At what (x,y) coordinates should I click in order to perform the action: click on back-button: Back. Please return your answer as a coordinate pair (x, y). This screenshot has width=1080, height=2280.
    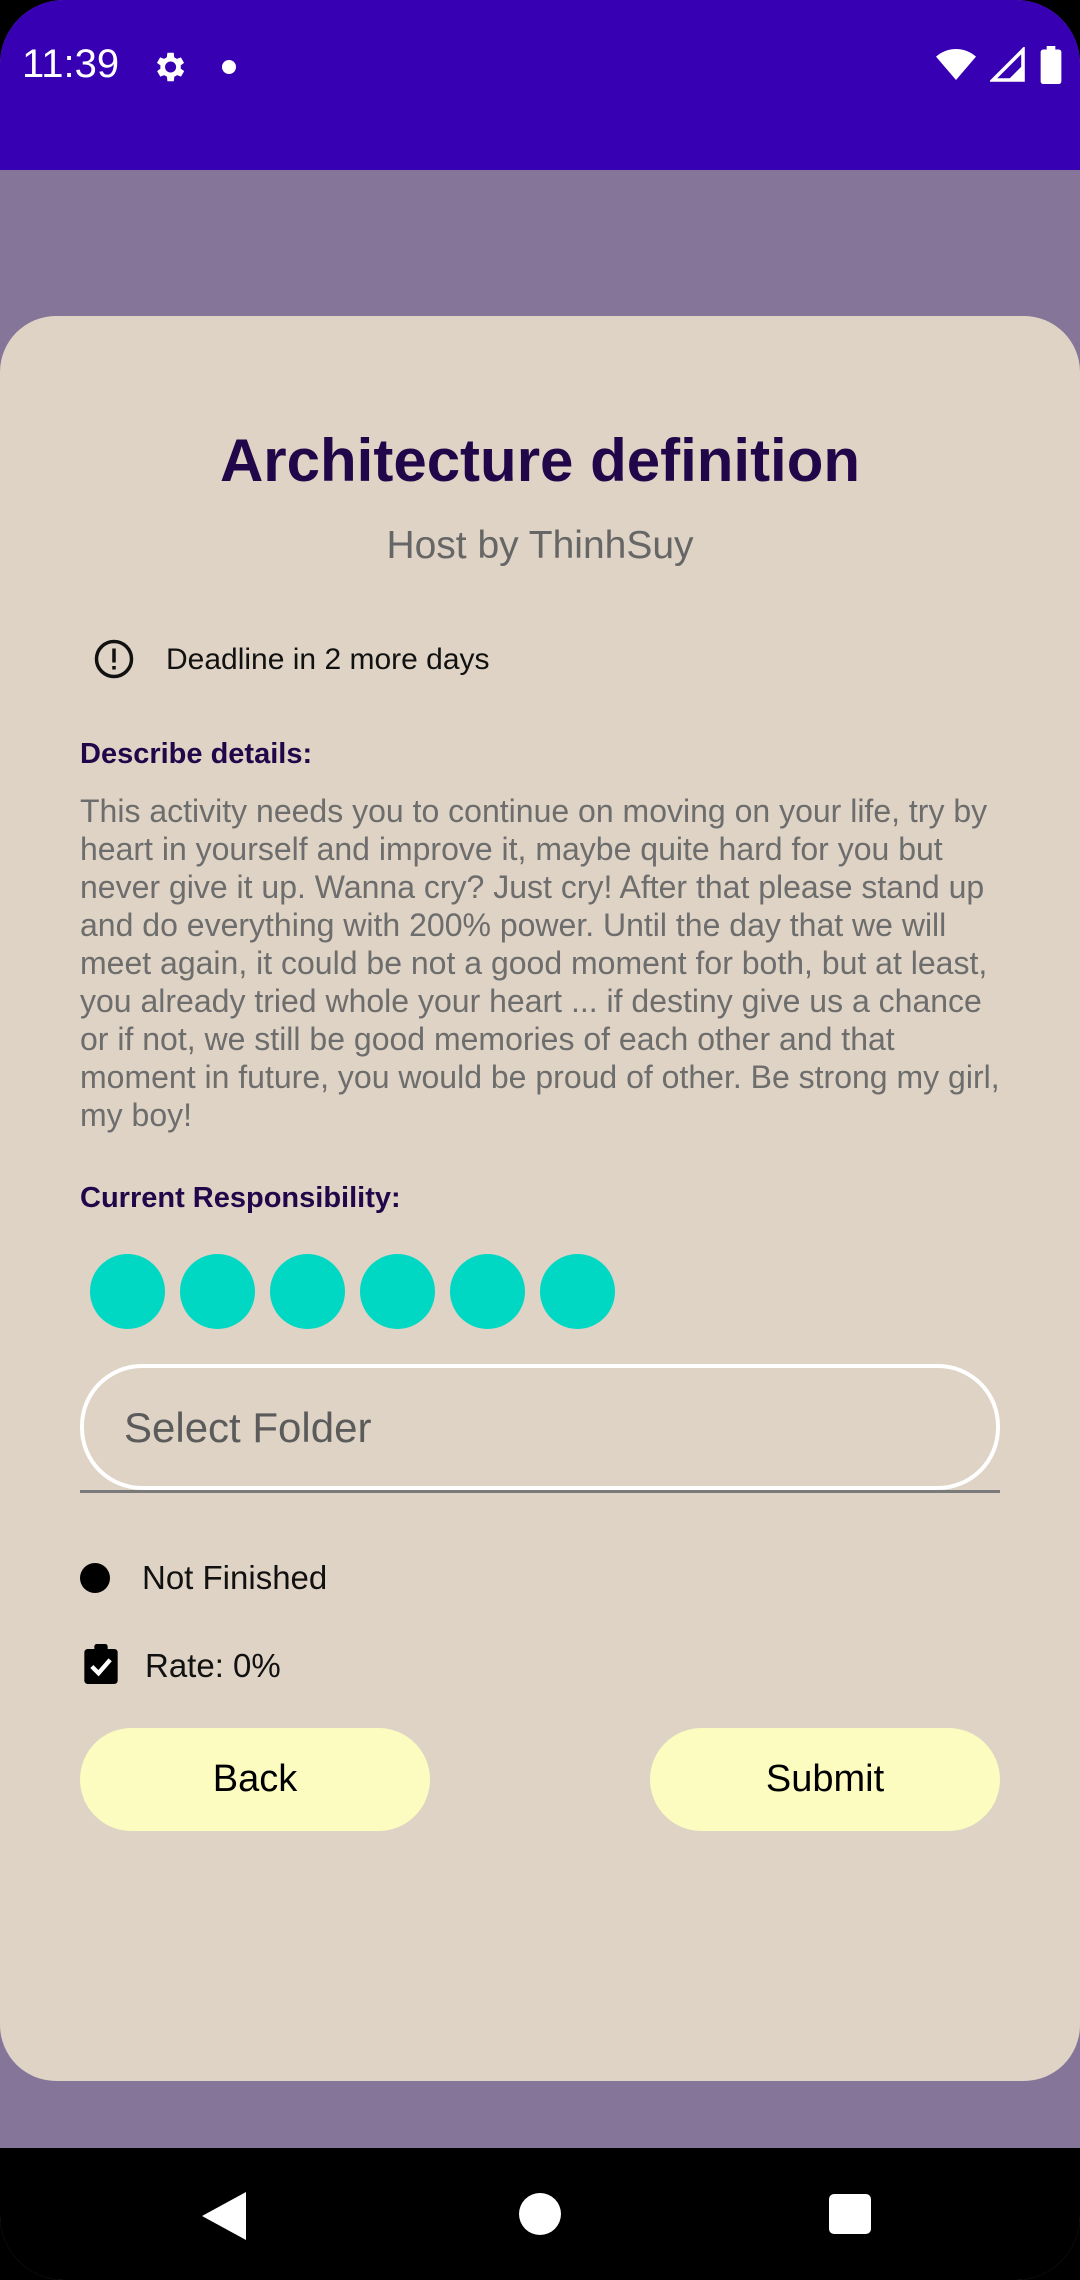
    Looking at the image, I should click on (255, 1779).